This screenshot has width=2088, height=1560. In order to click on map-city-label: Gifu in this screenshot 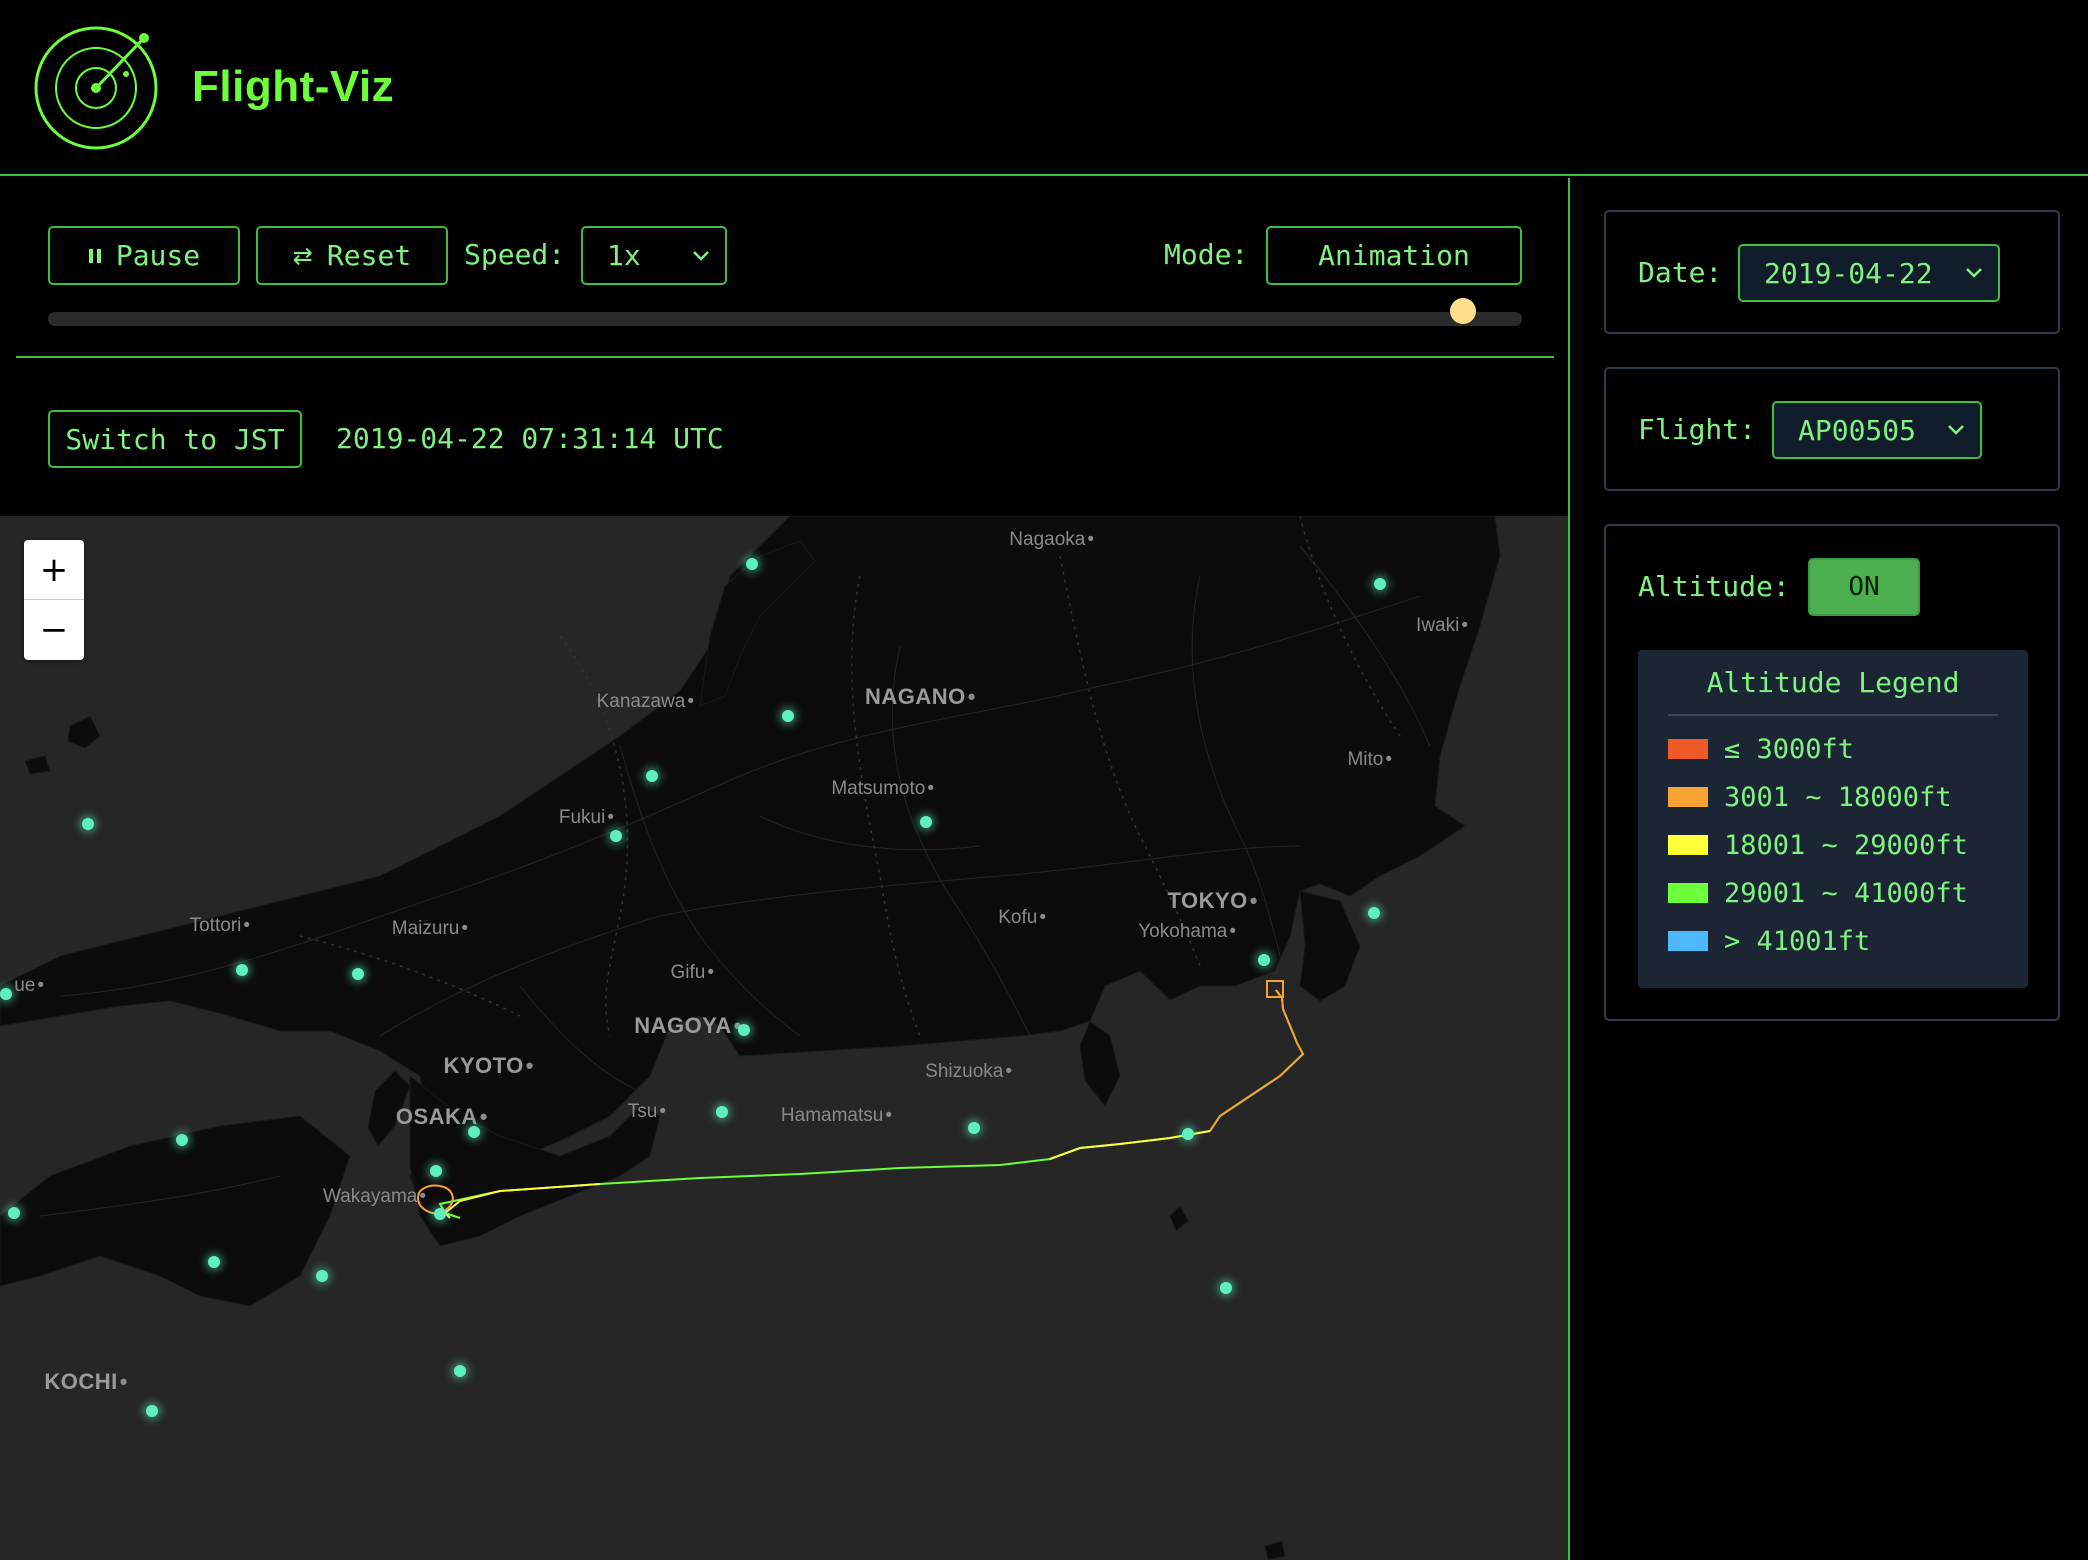, I will do `click(692, 973)`.